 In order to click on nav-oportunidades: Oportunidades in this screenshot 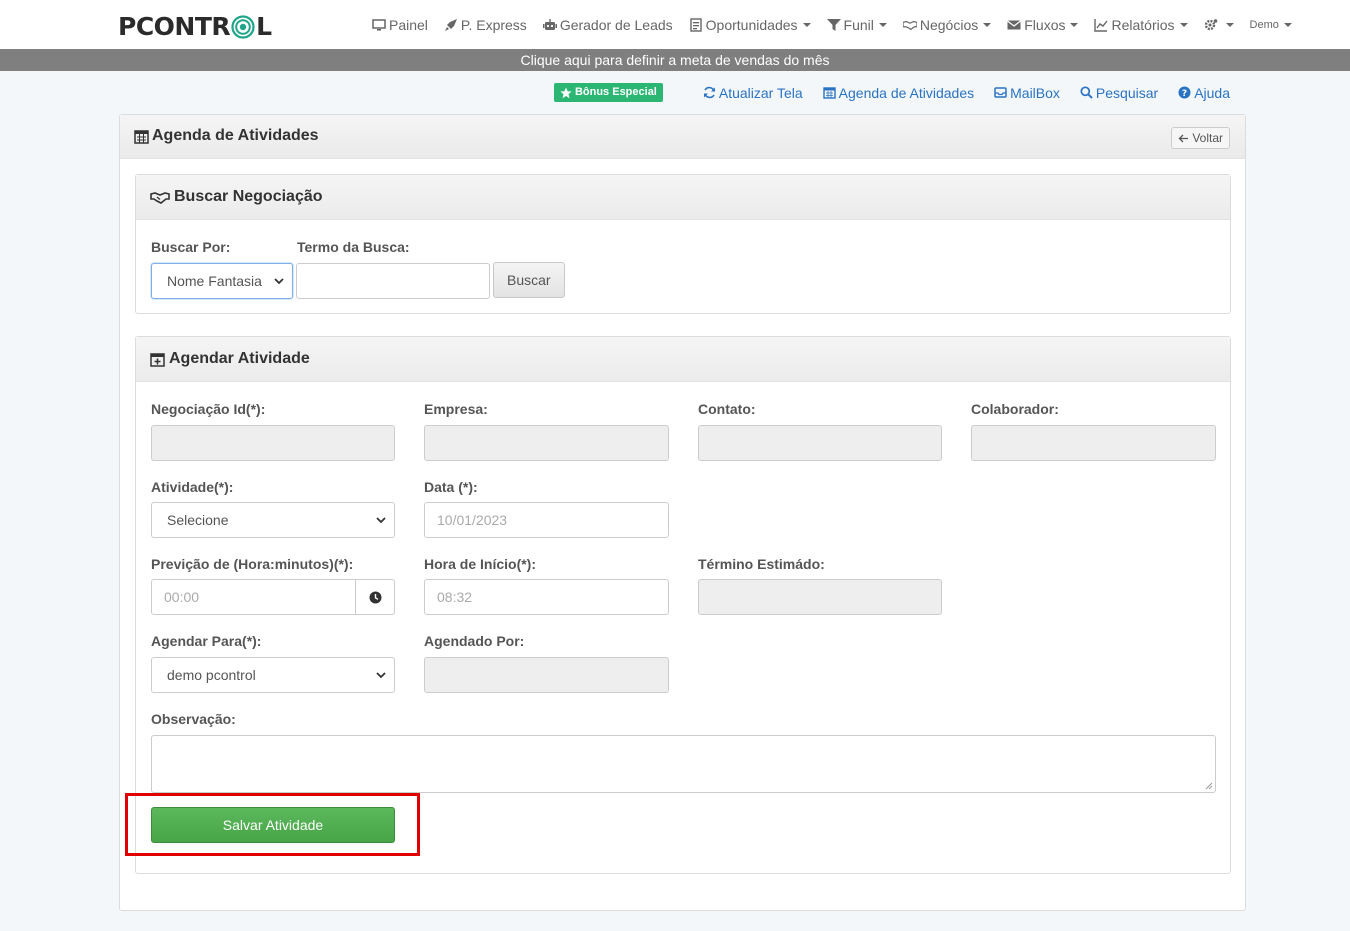, I will do `click(750, 25)`.